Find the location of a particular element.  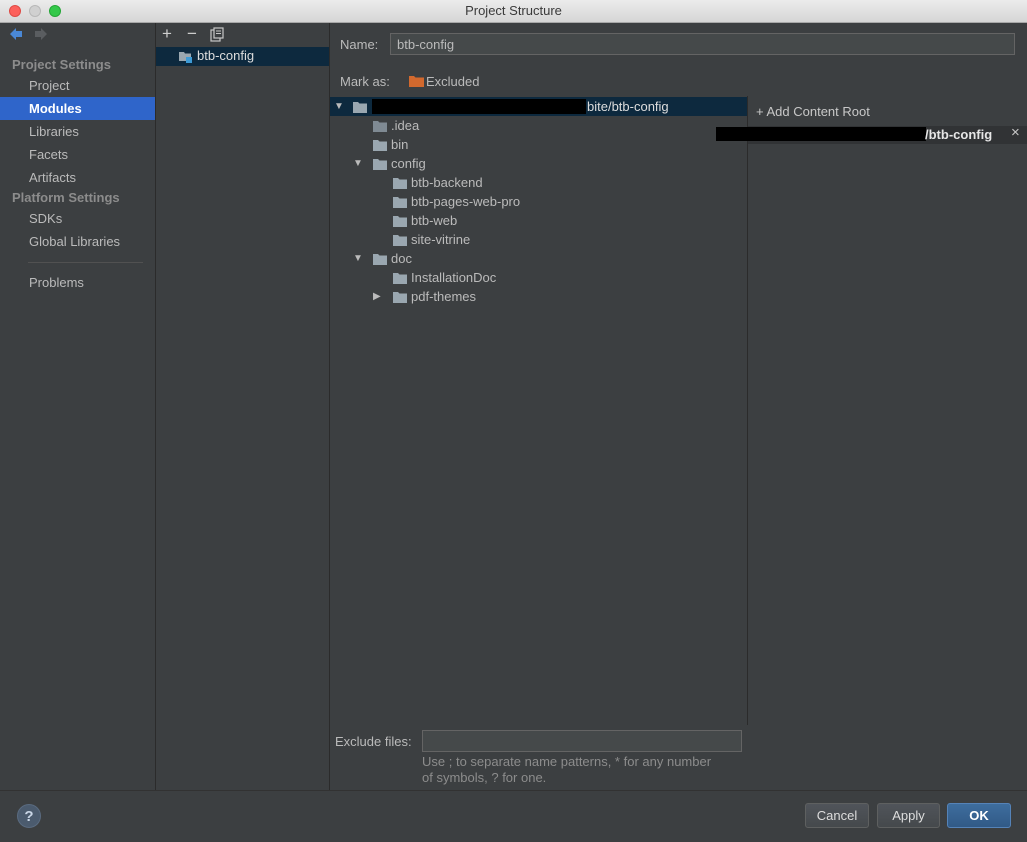

sidebar-item-global-libraries: Global Libraries is located at coordinates (77, 241).